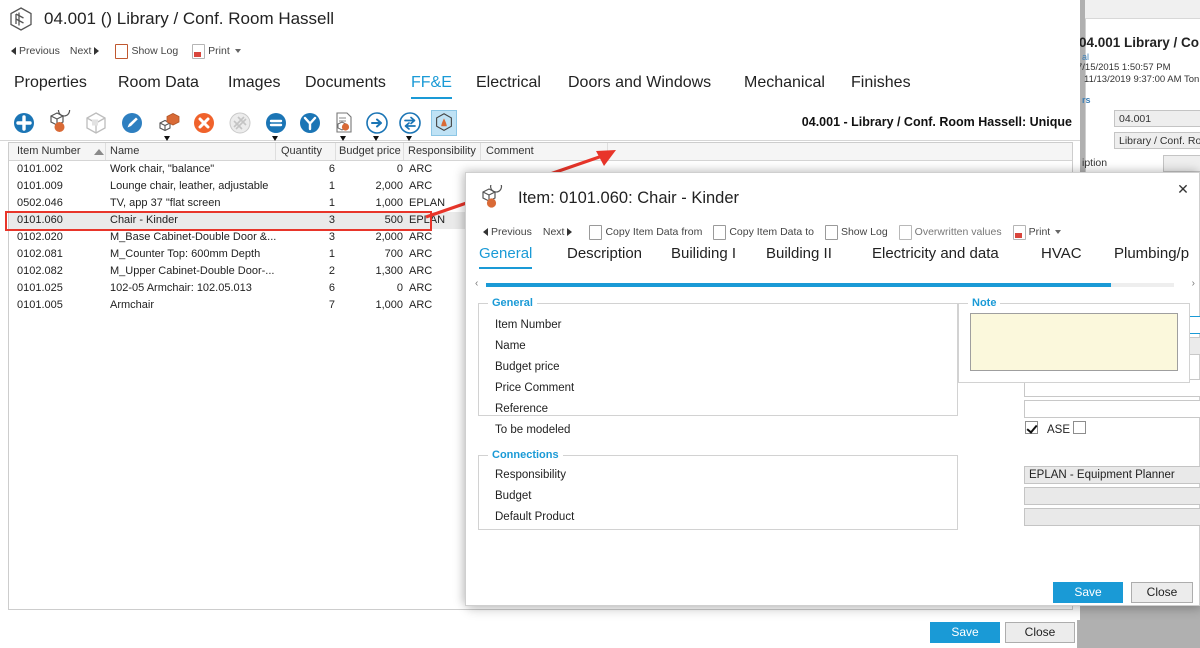  What do you see at coordinates (1181, 163) in the screenshot?
I see `background-field-description` at bounding box center [1181, 163].